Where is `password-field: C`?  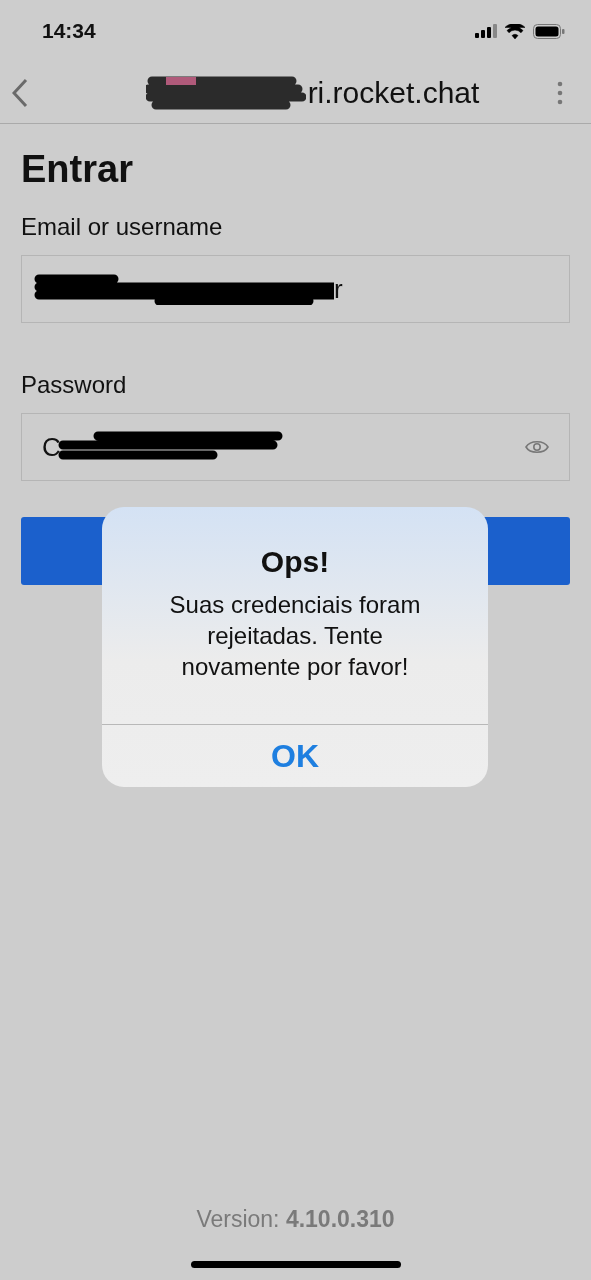
password-field: C is located at coordinates (295, 447).